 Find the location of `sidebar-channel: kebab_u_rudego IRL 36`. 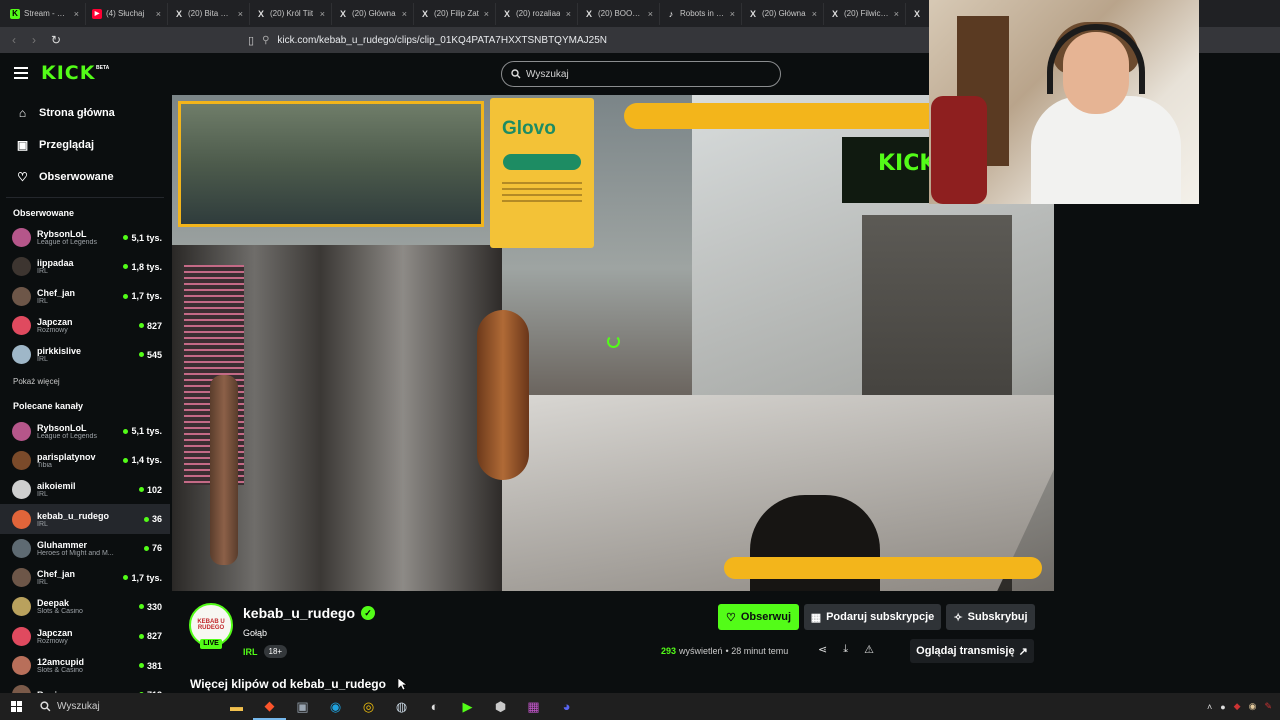

sidebar-channel: kebab_u_rudego IRL 36 is located at coordinates (85, 519).